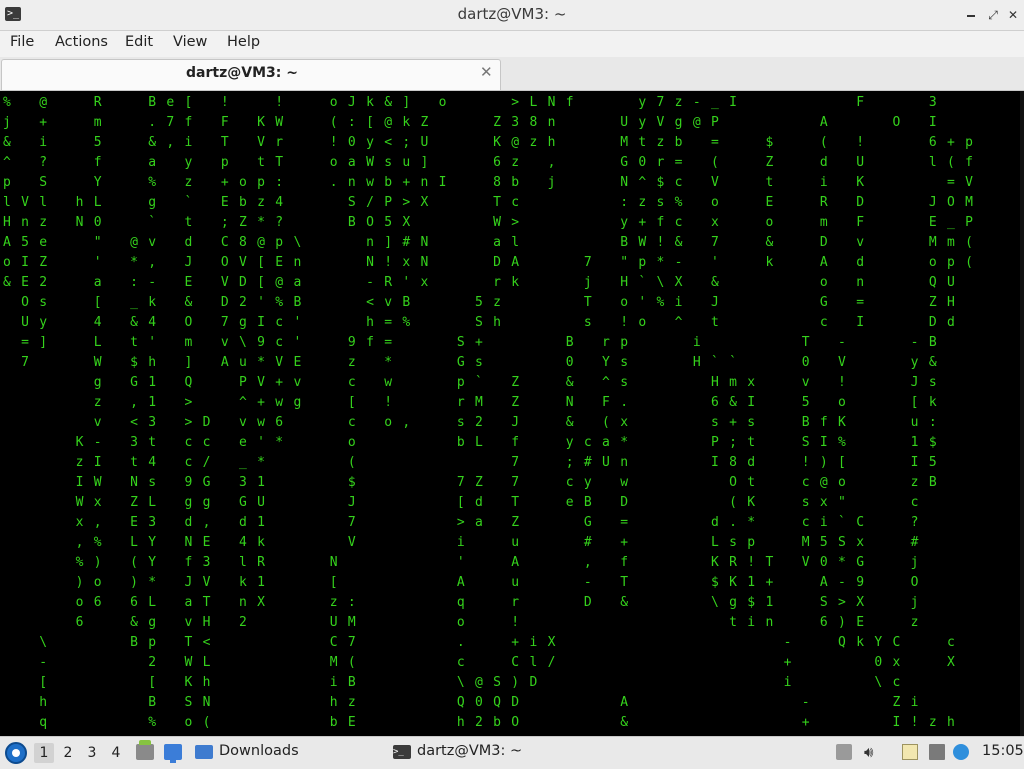  What do you see at coordinates (204, 752) in the screenshot?
I see `folder-icon` at bounding box center [204, 752].